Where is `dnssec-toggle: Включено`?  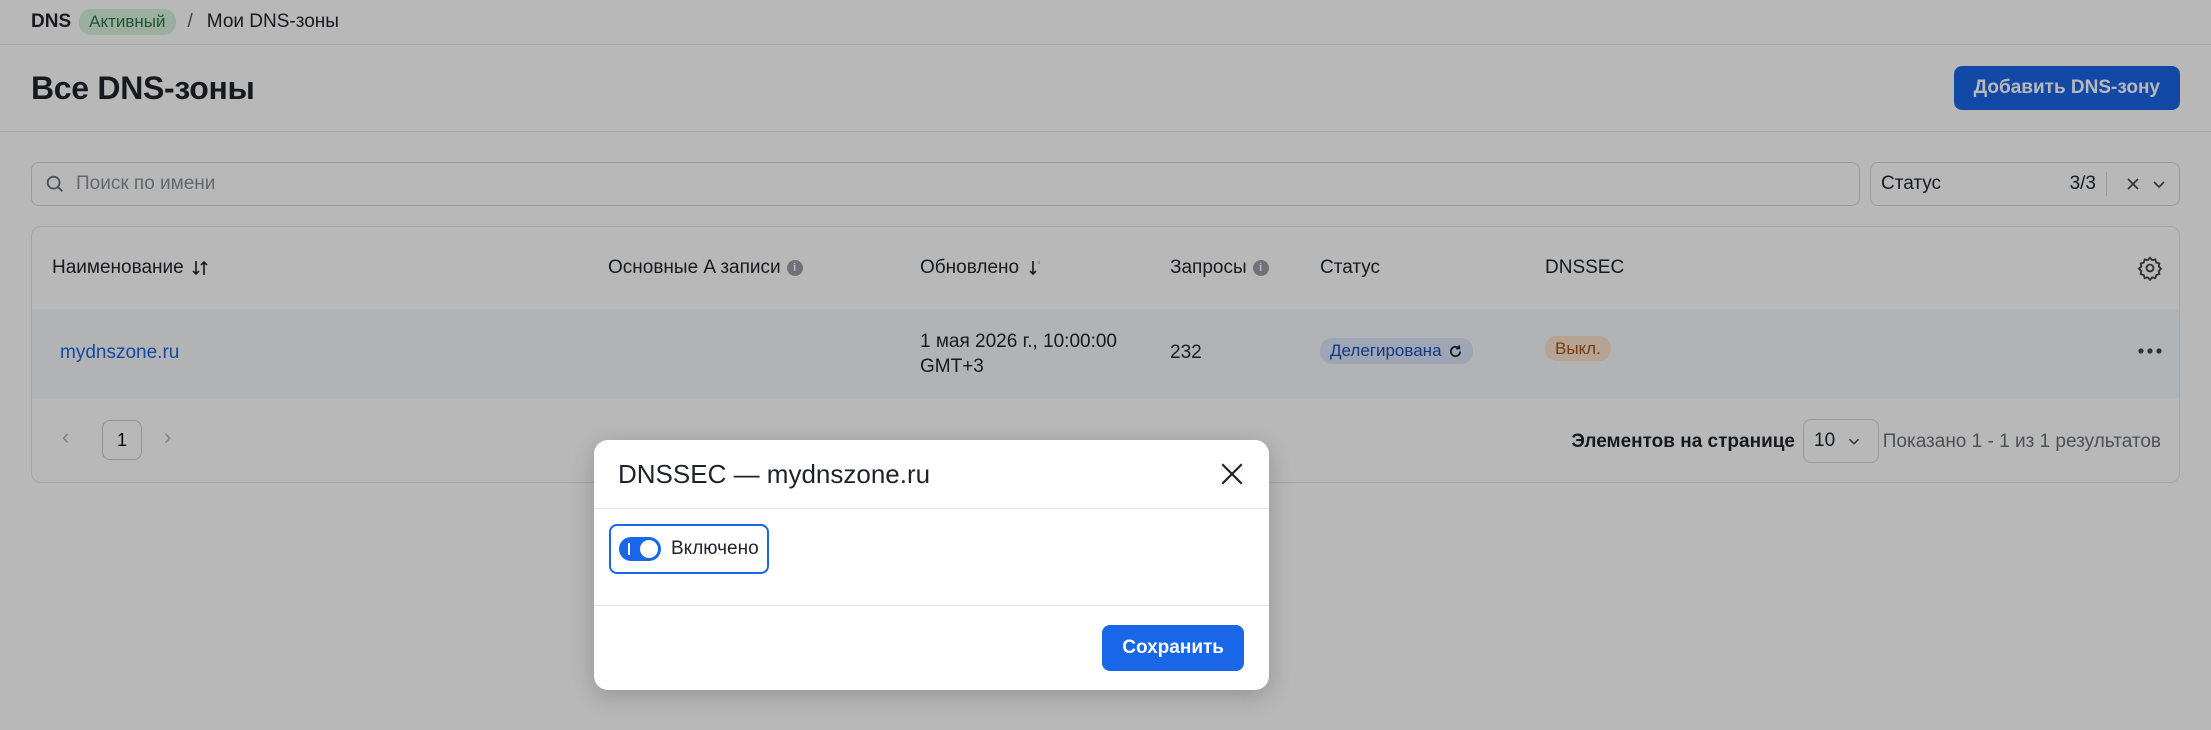 dnssec-toggle: Включено is located at coordinates (689, 549).